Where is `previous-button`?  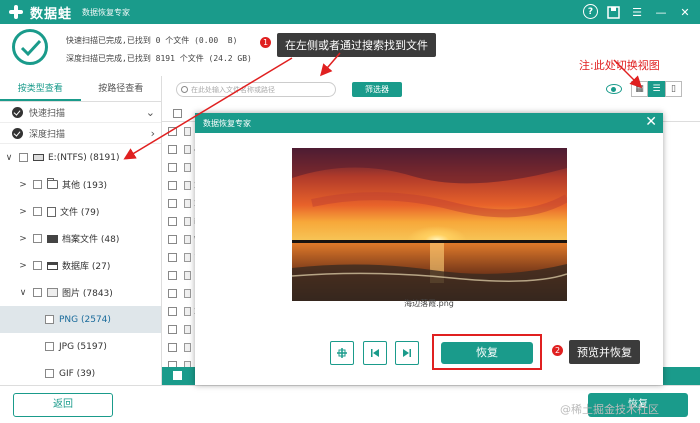 previous-button is located at coordinates (375, 353).